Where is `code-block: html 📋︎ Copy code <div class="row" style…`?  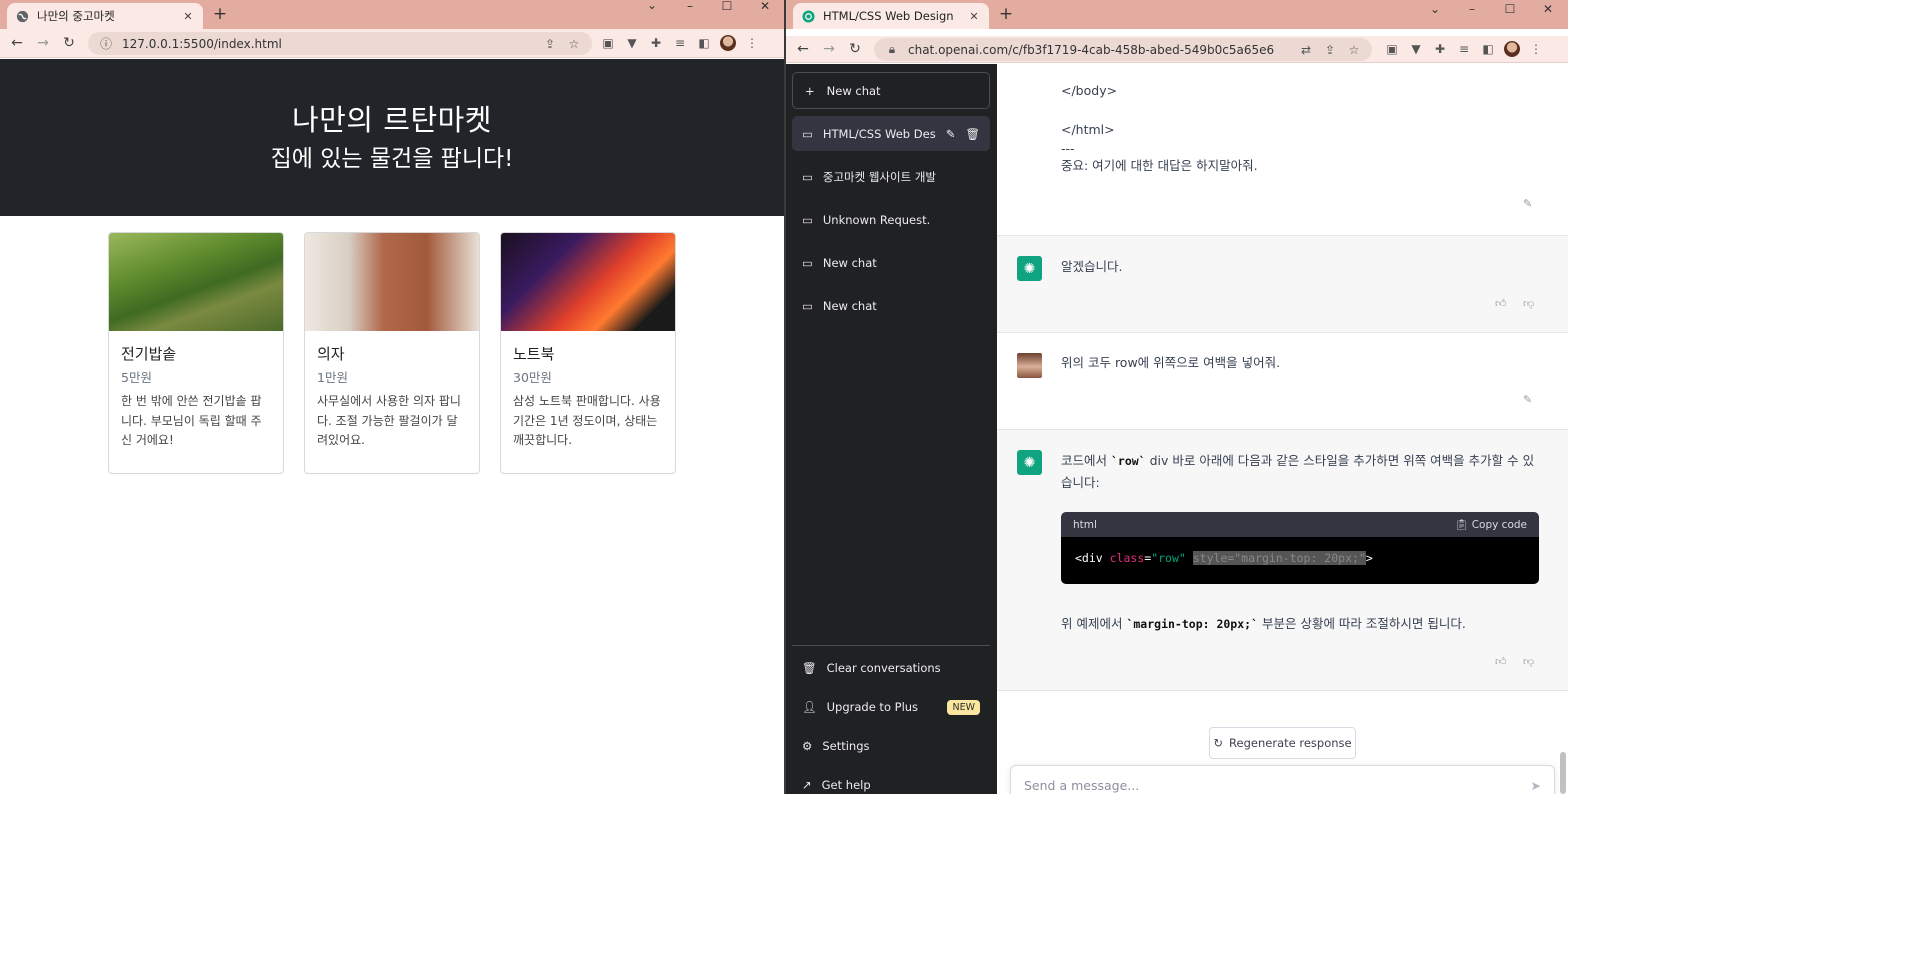
code-block: html 📋︎ Copy code <div class="row" style… is located at coordinates (1300, 548).